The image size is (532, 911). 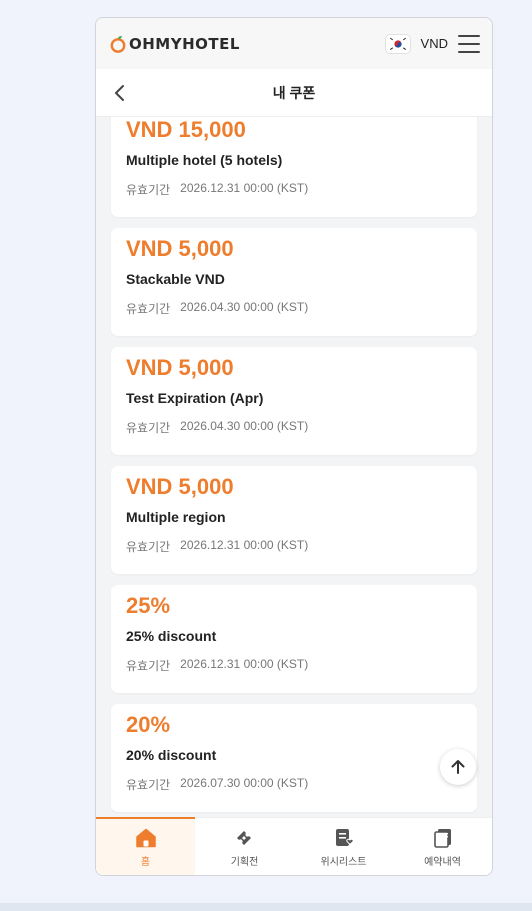 I want to click on coupon-name: Stackable VND, so click(x=175, y=279).